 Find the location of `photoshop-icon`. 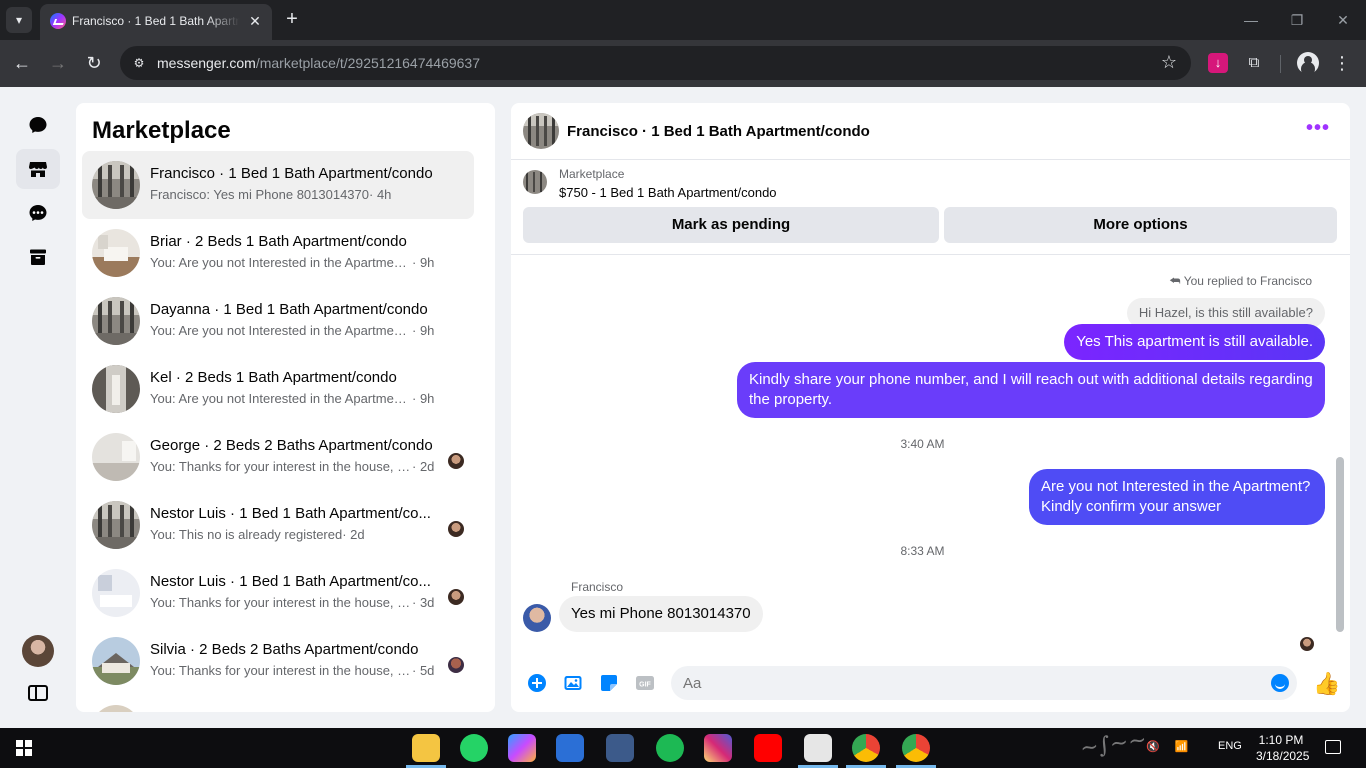

photoshop-icon is located at coordinates (620, 748).